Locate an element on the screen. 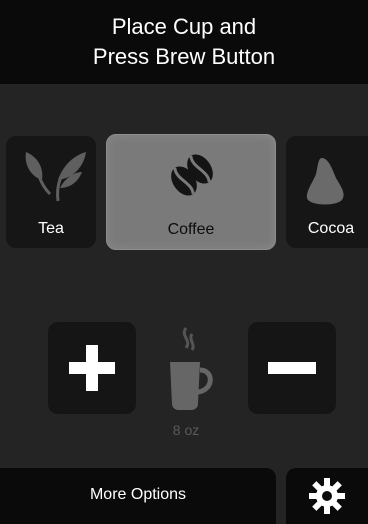 The height and width of the screenshot is (524, 368). gear-icon is located at coordinates (327, 496).